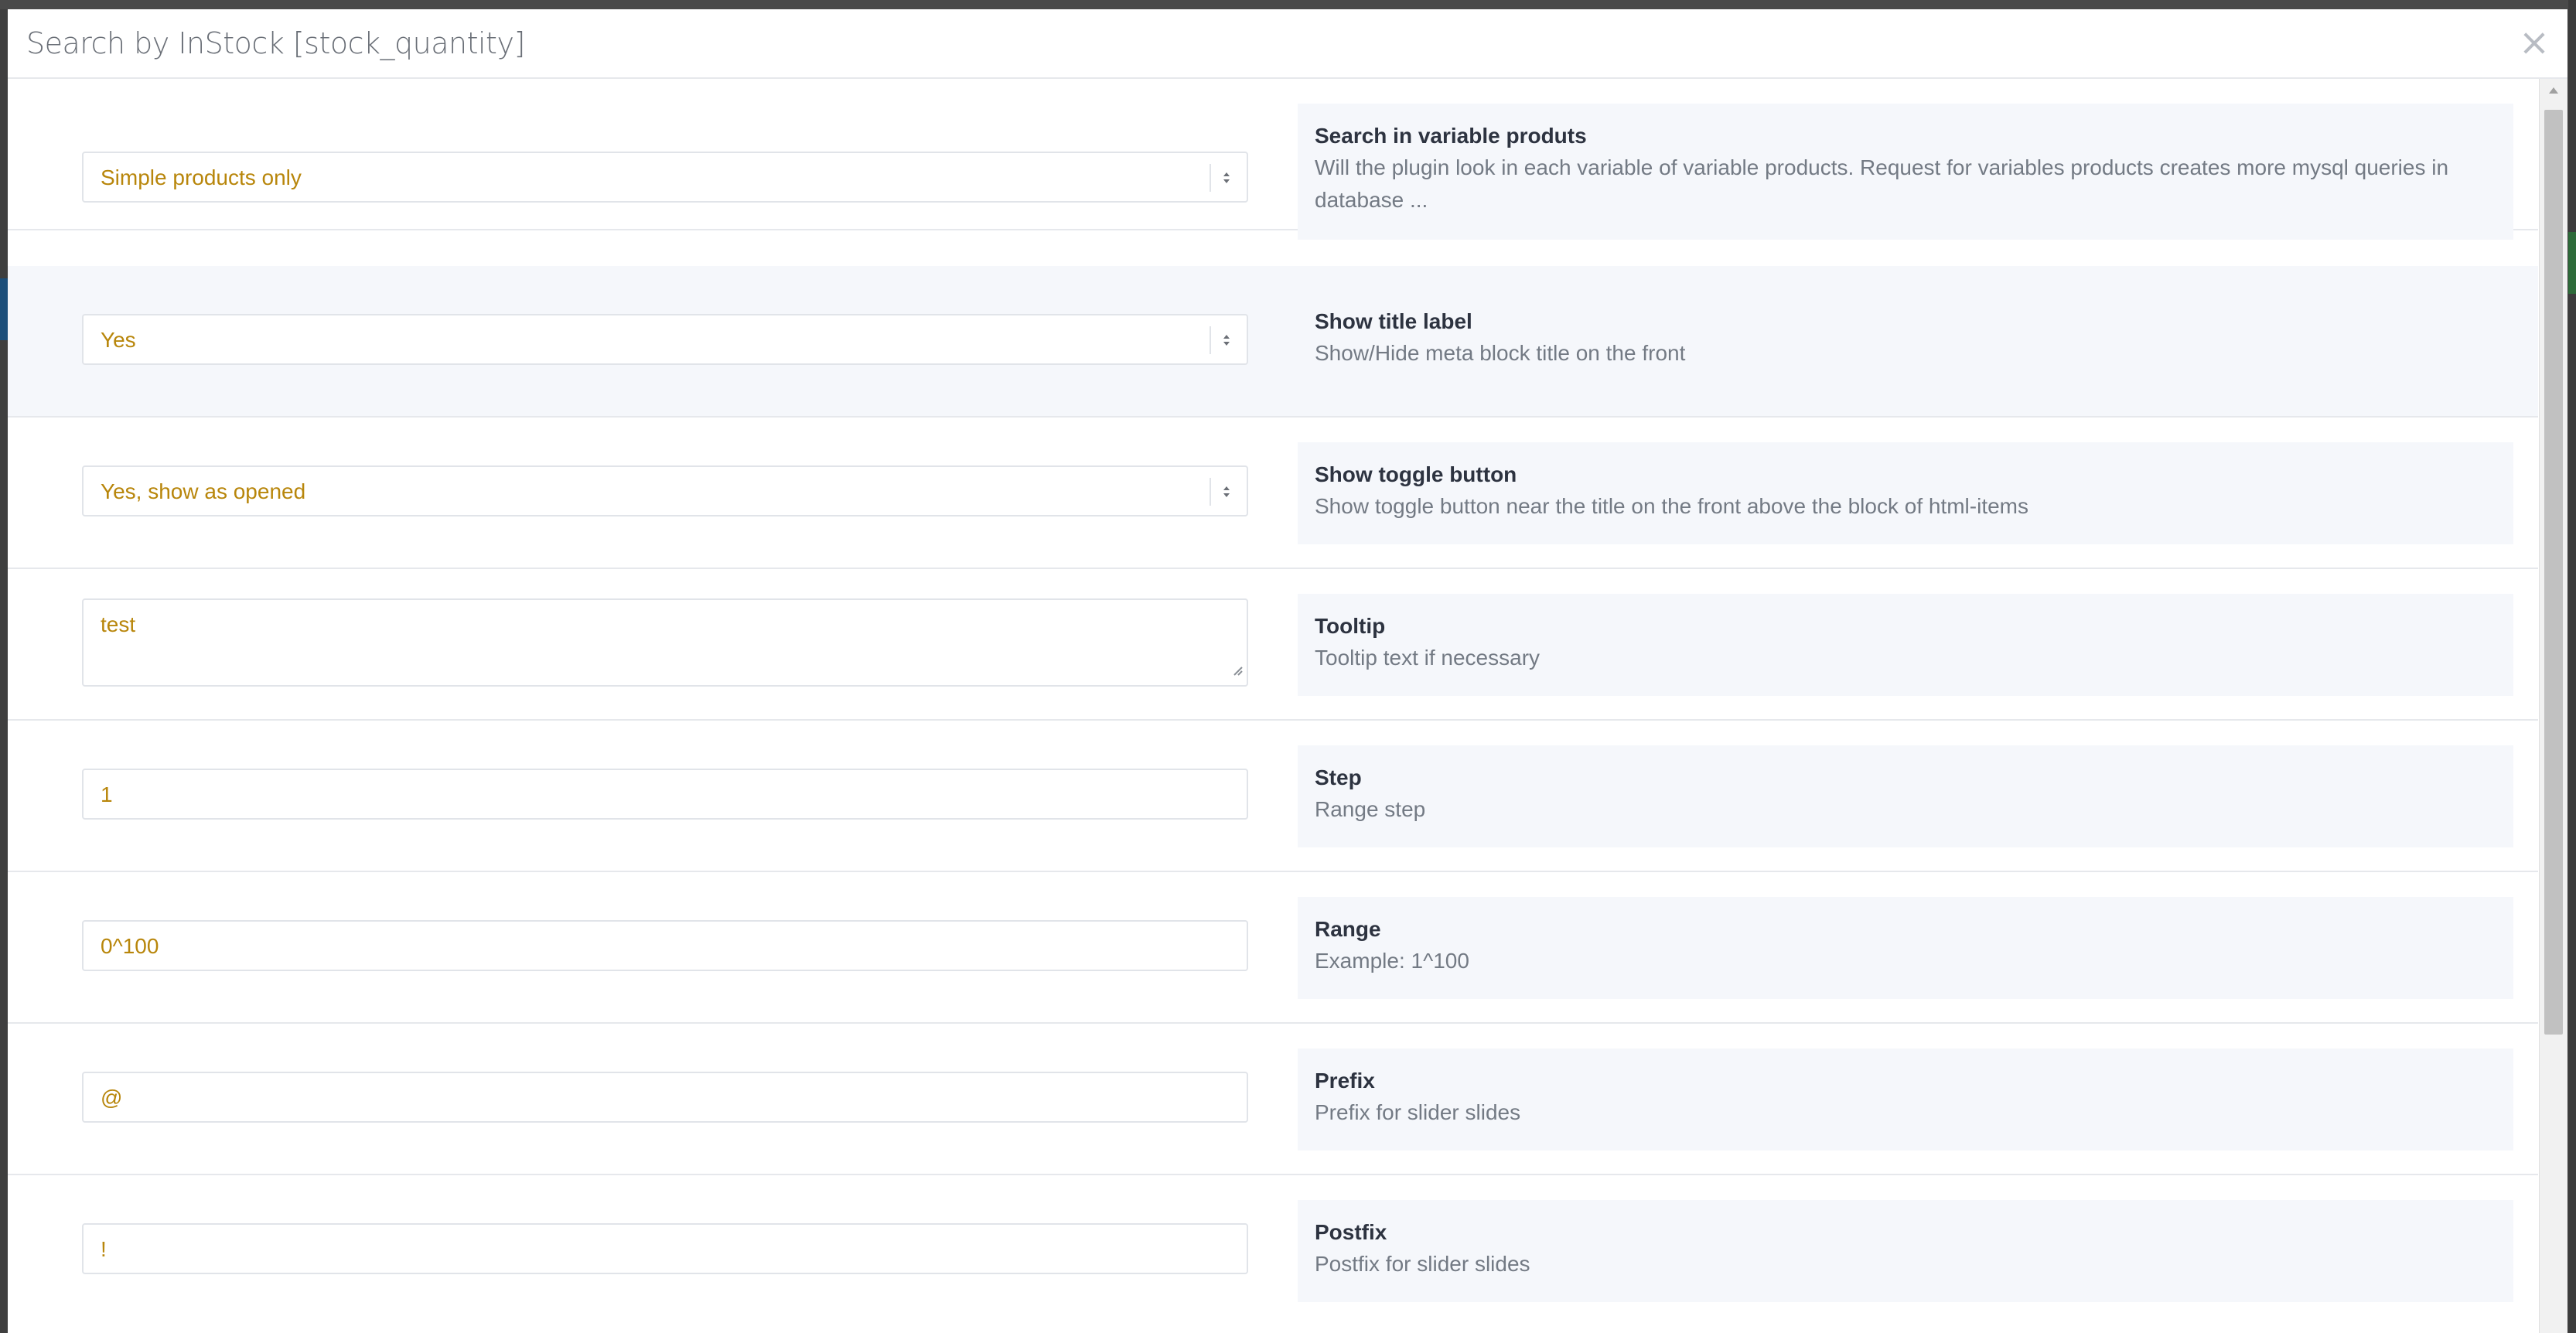 This screenshot has height=1333, width=2576. Describe the element at coordinates (1906, 796) in the screenshot. I see `option-info: Step Range step` at that location.